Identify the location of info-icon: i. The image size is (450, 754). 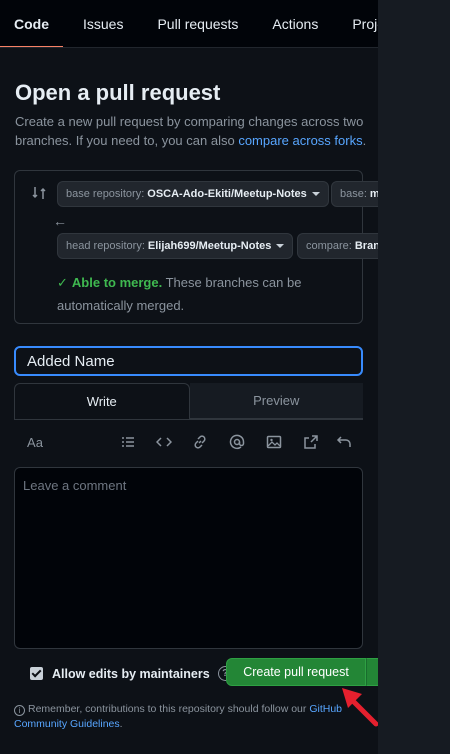
(19, 710).